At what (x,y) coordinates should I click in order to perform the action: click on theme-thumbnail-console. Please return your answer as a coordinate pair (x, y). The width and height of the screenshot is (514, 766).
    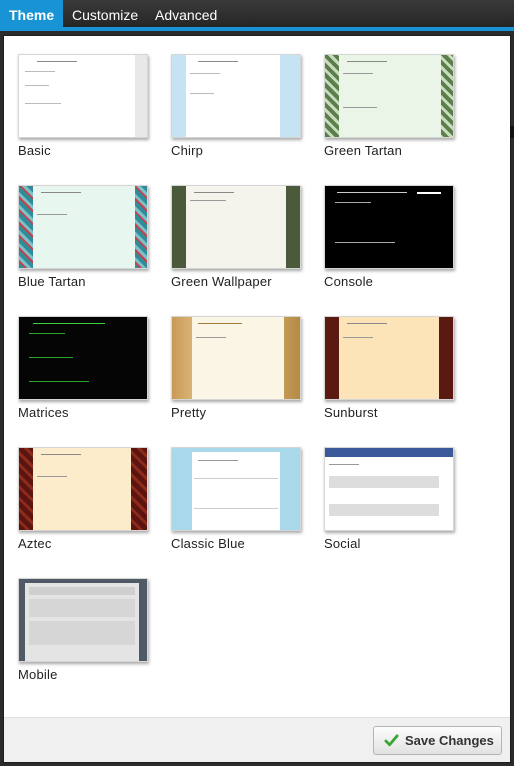
    Looking at the image, I should click on (389, 227).